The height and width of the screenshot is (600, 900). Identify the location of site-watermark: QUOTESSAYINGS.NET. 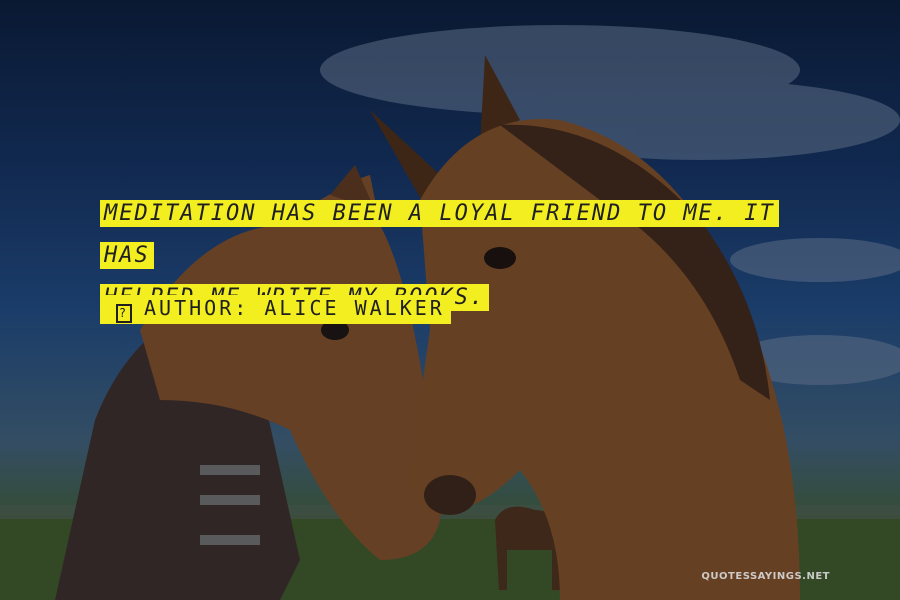
(765, 576).